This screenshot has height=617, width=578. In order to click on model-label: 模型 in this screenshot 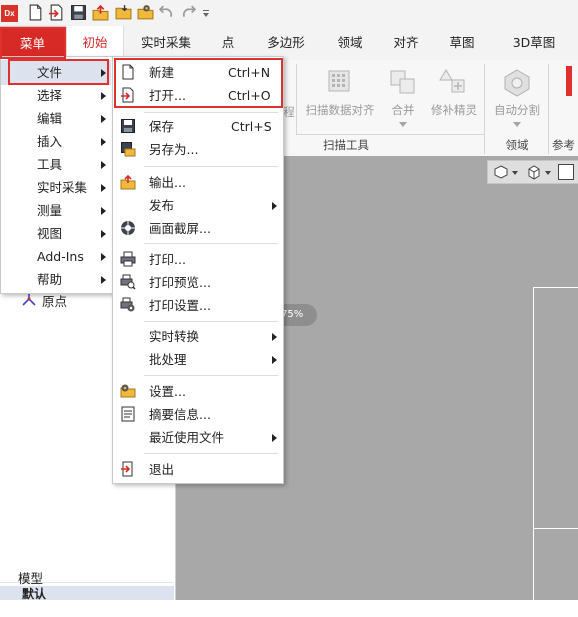, I will do `click(31, 578)`.